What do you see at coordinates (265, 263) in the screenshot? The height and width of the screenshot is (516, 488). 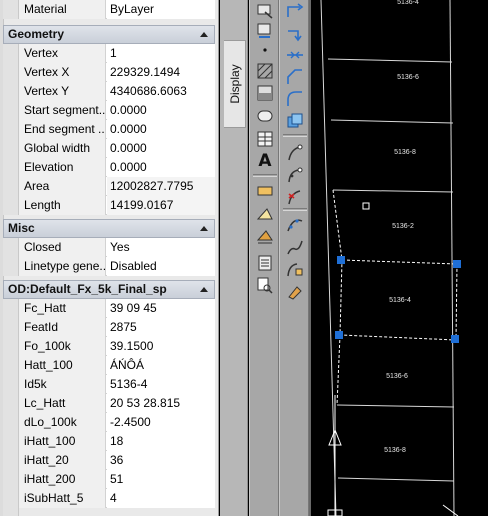 I see `layout-icon` at bounding box center [265, 263].